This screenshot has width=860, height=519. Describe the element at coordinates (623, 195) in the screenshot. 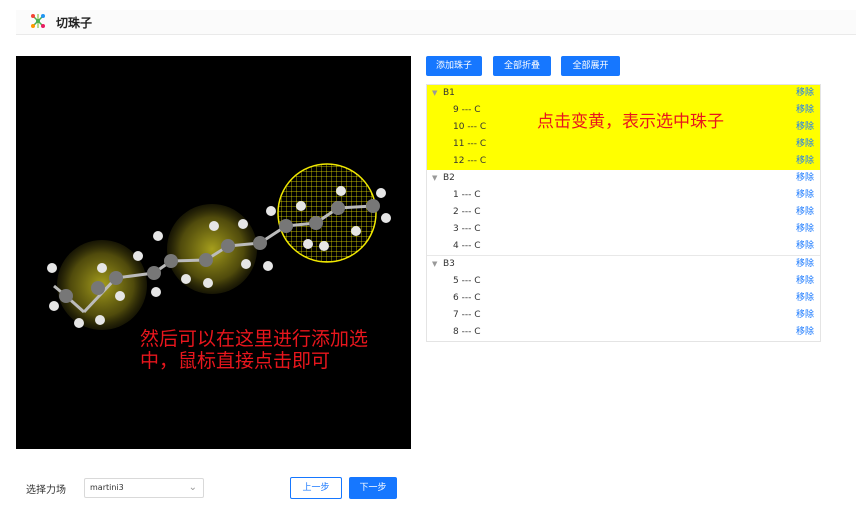

I see `tree-item: 1 --- C 移除` at that location.